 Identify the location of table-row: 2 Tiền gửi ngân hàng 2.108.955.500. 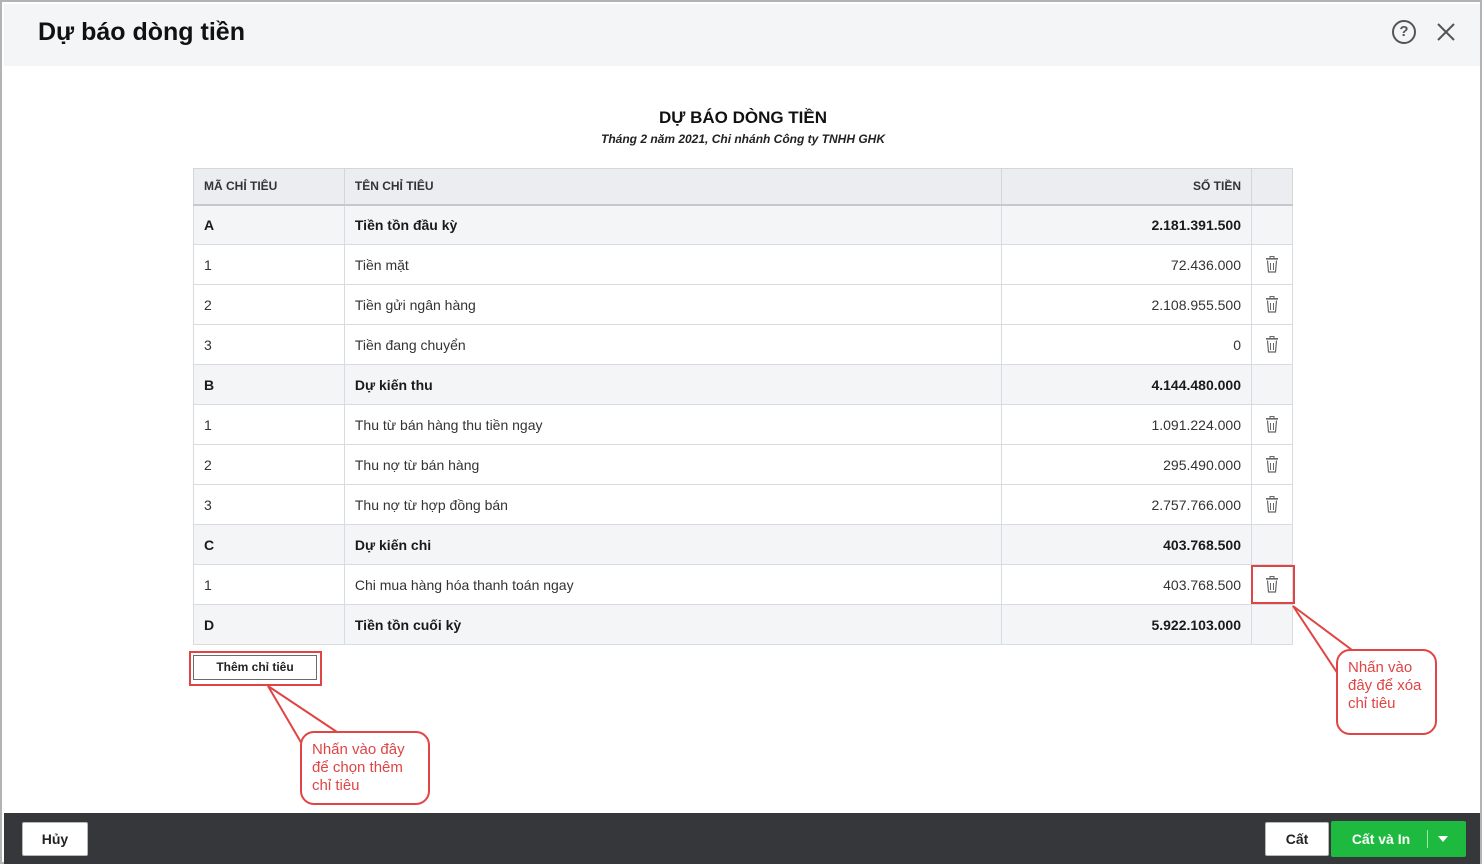
(743, 304).